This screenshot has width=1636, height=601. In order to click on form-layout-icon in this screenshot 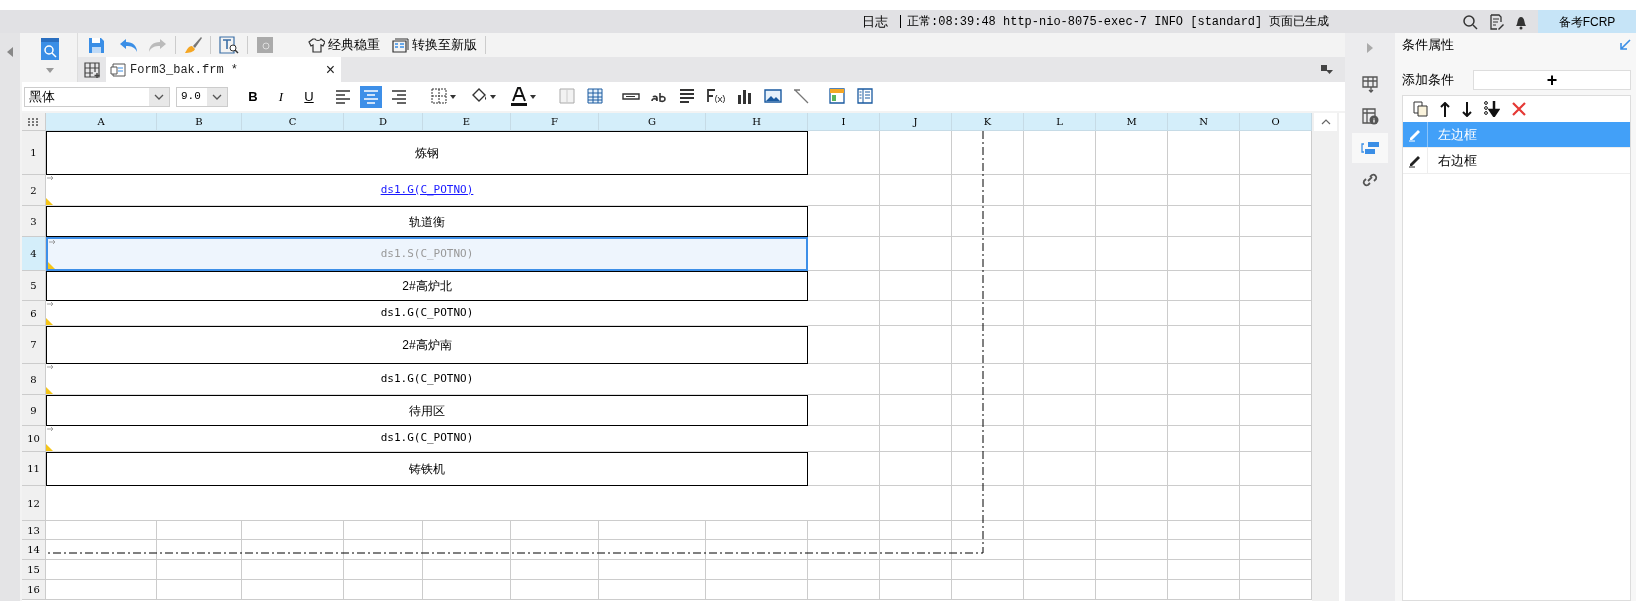, I will do `click(837, 96)`.